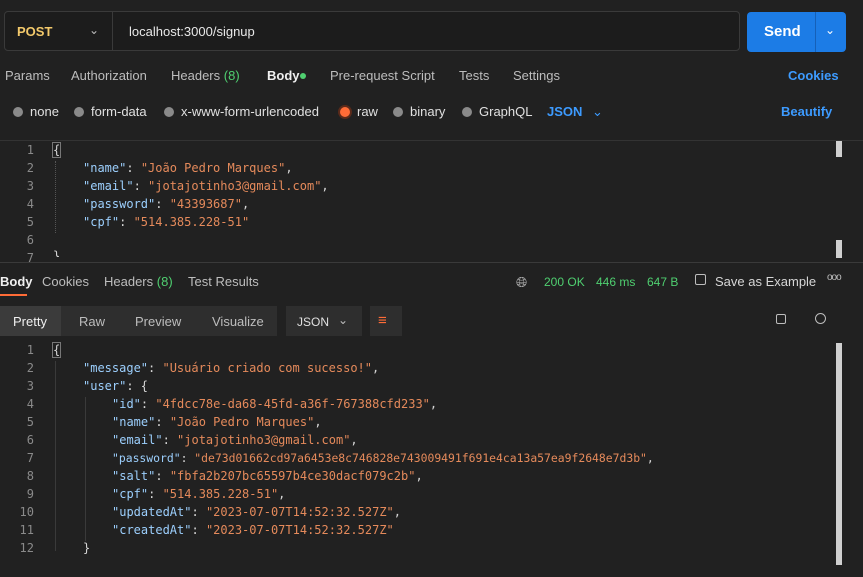 This screenshot has width=863, height=577. I want to click on beautify-button: Beautify, so click(806, 111).